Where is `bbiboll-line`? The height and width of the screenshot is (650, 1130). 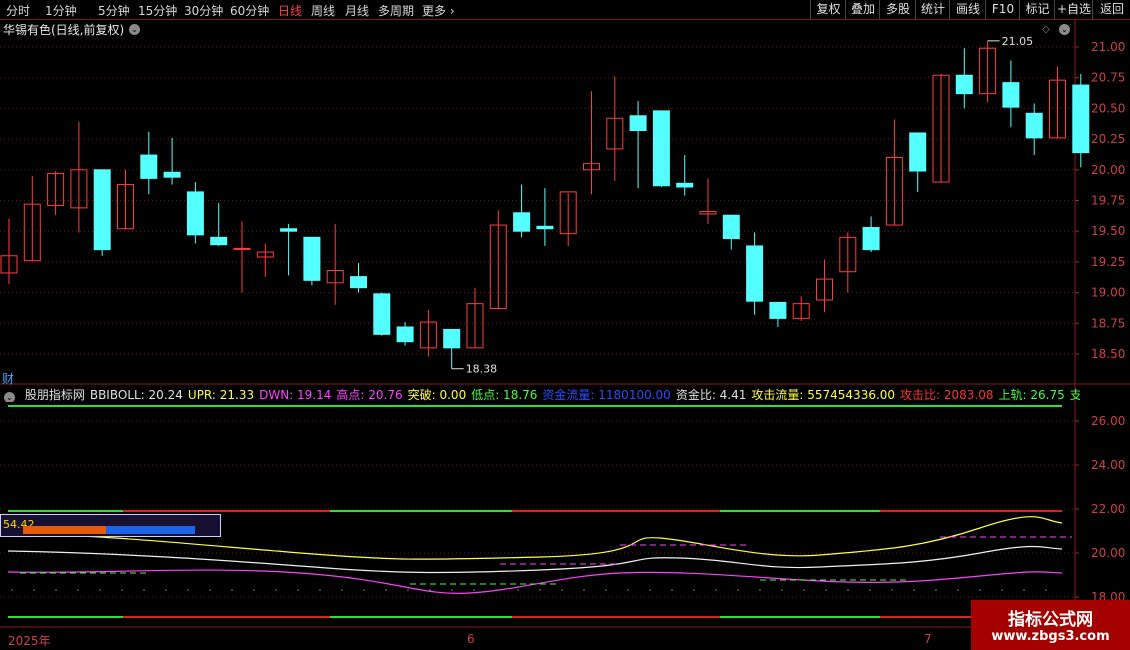 bbiboll-line is located at coordinates (535, 559).